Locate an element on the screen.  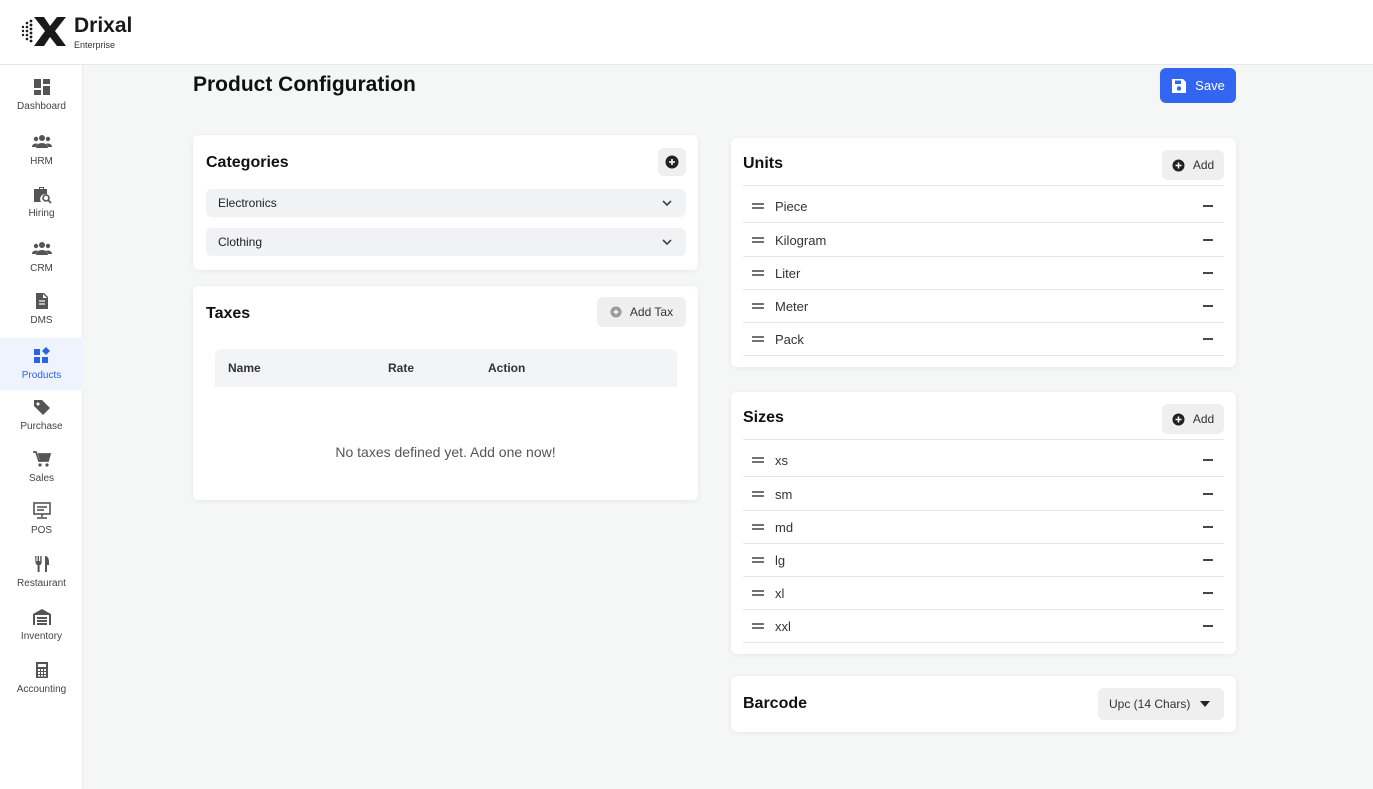
sizes-divider is located at coordinates (983, 439).